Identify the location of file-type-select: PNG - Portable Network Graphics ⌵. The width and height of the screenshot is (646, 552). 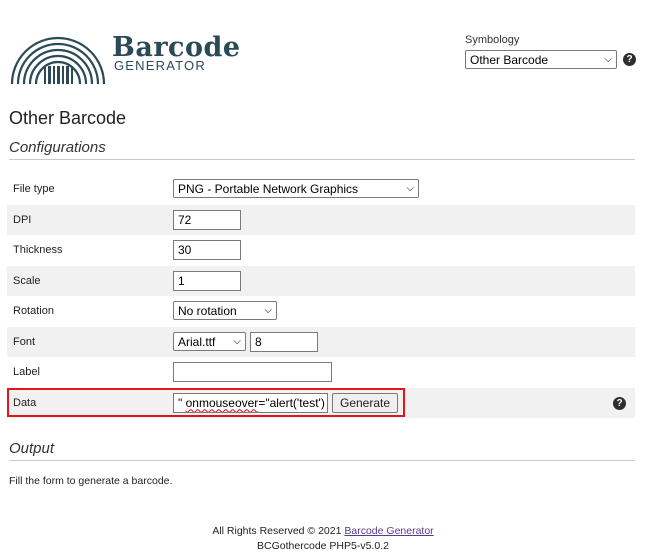
(296, 188).